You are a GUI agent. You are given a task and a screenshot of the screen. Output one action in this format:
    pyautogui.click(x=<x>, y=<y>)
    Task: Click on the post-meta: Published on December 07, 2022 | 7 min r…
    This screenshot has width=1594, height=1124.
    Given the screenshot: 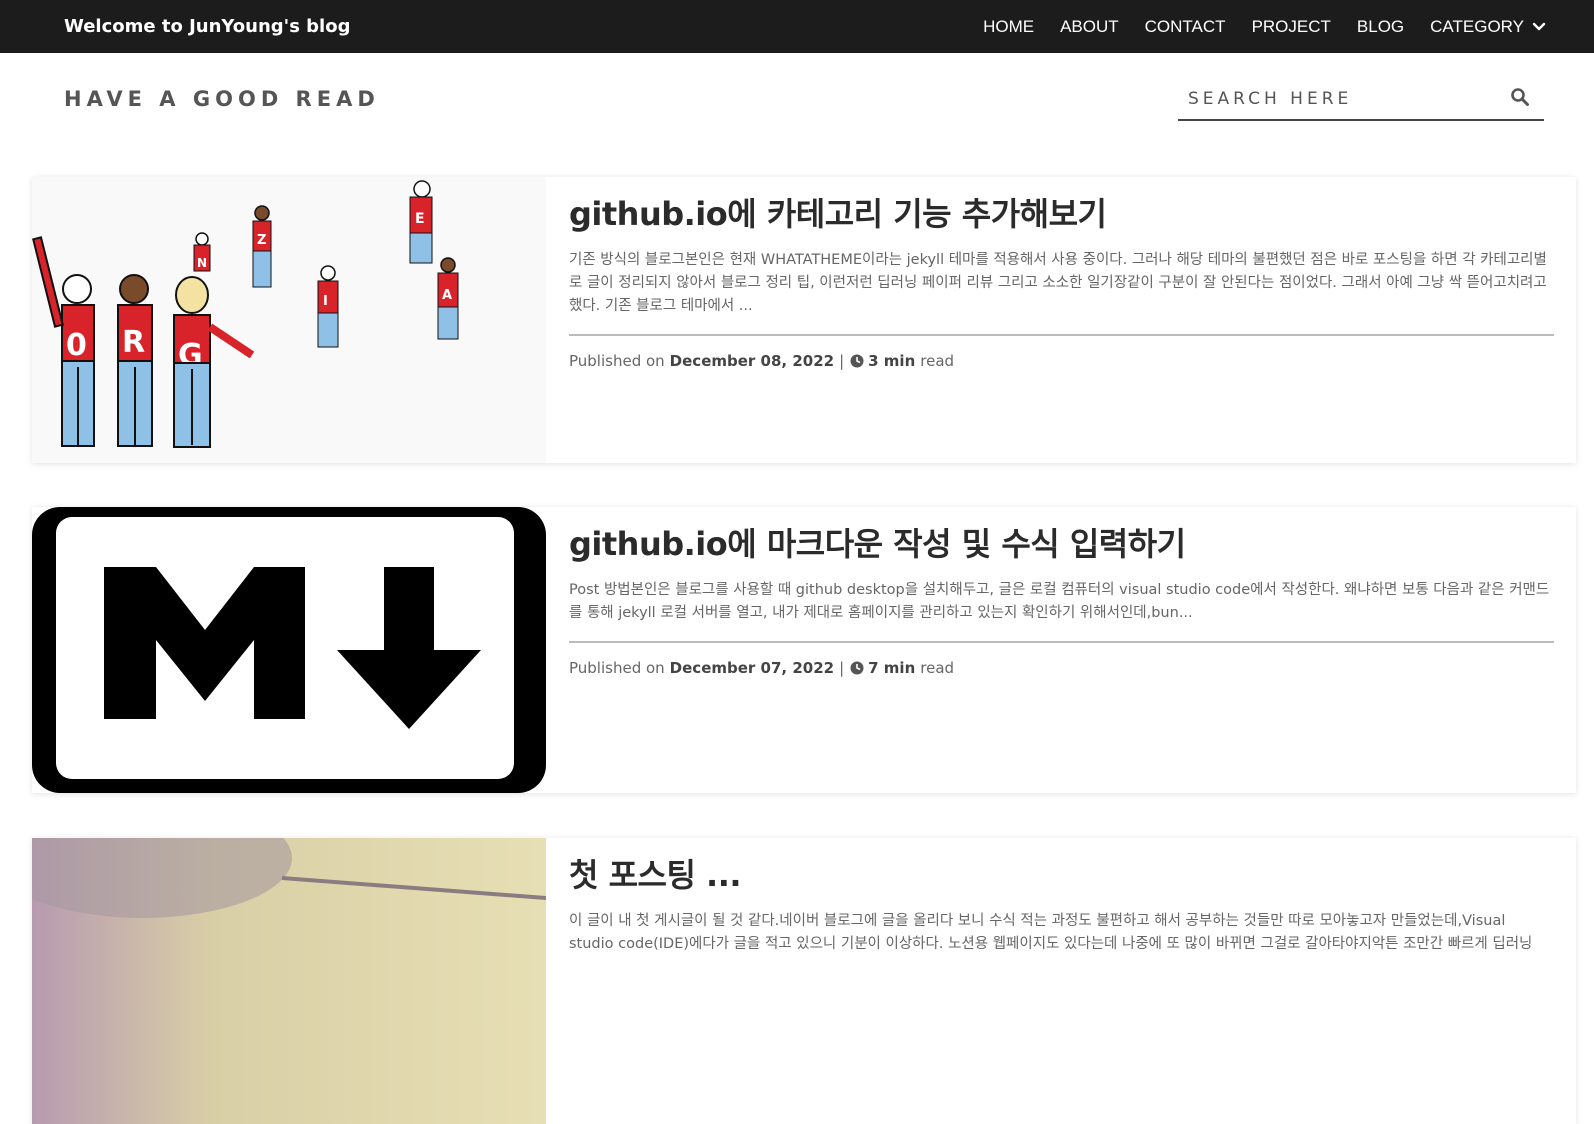 What is the action you would take?
    pyautogui.click(x=1061, y=668)
    